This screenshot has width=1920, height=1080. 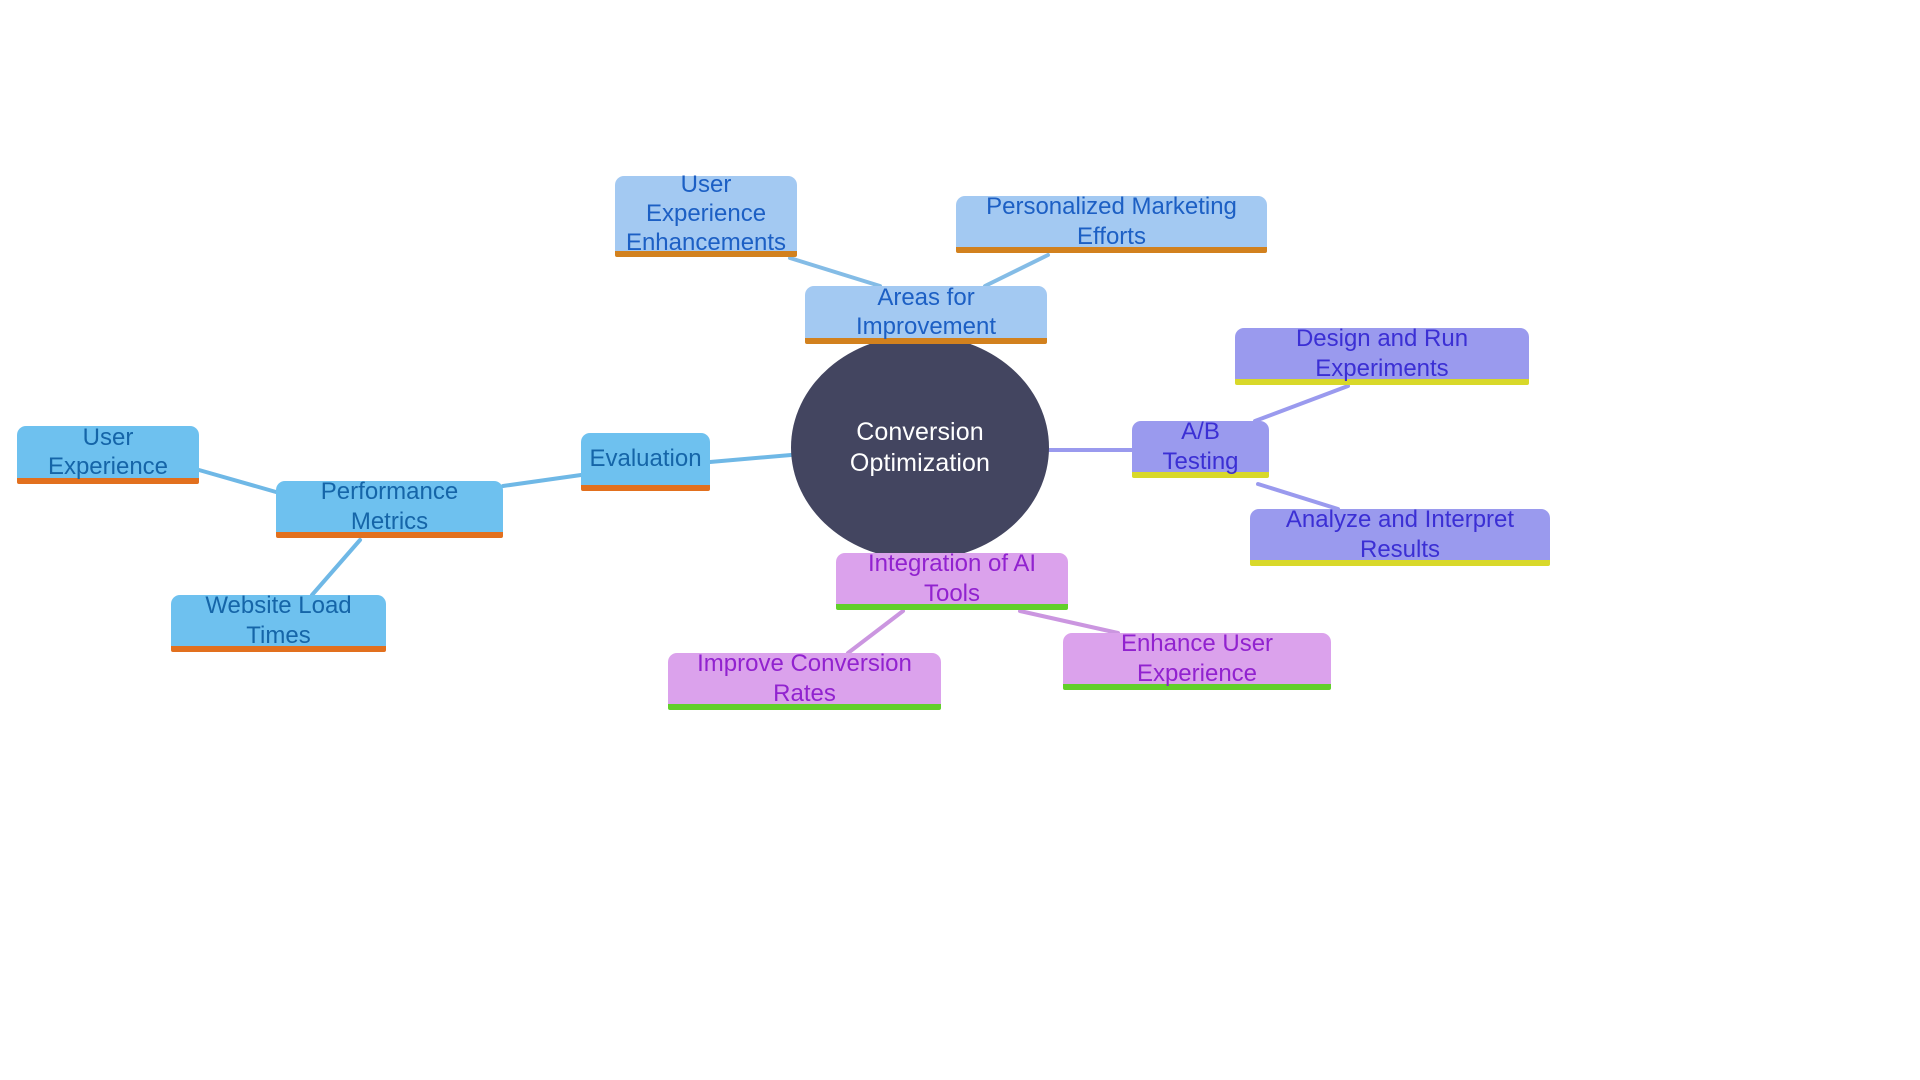 I want to click on edge-abtesting-design, so click(x=1301, y=403).